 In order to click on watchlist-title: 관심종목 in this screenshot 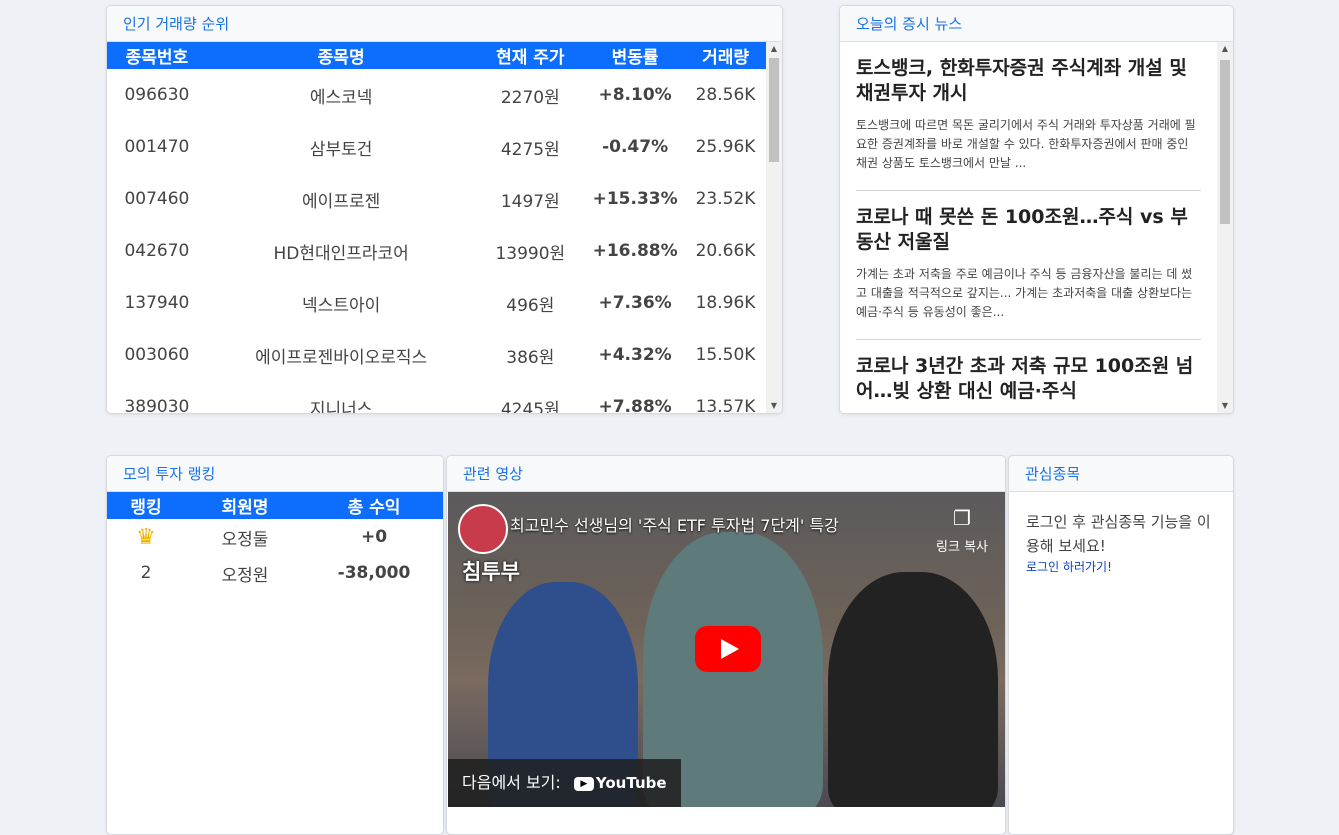, I will do `click(1121, 474)`.